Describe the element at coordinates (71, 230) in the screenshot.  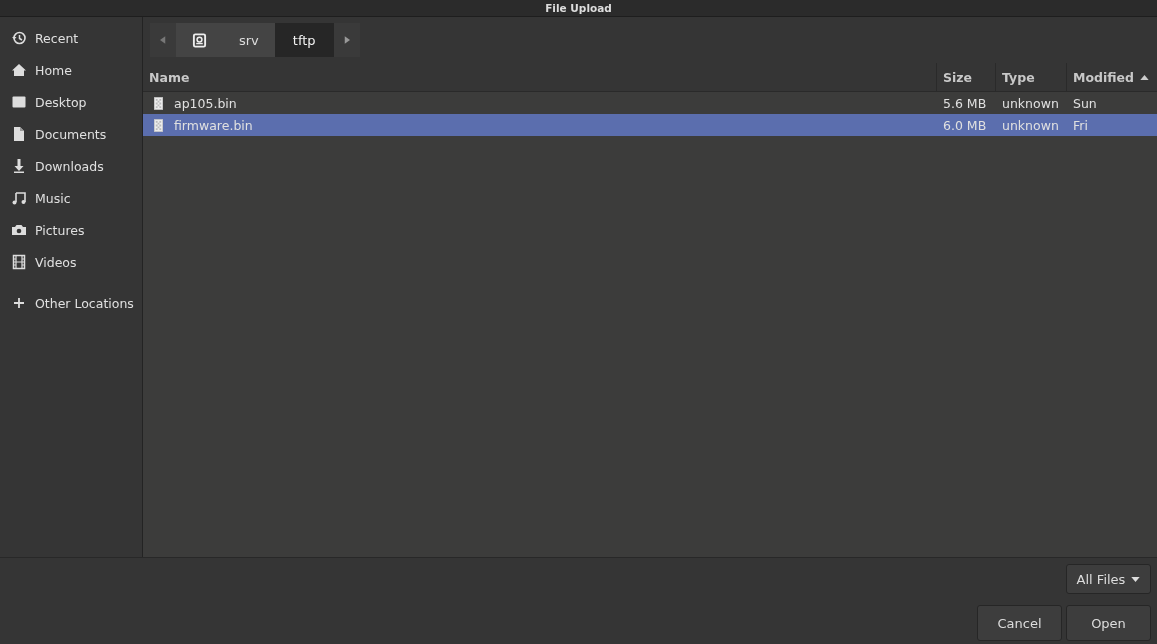
I see `sidebar-item: Pictures` at that location.